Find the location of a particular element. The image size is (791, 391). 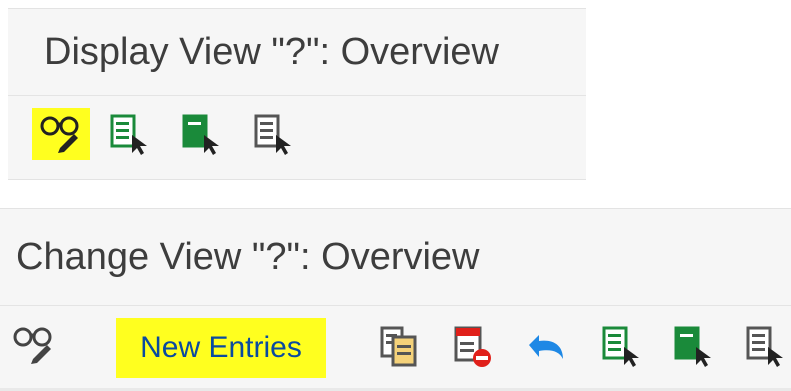

new-entries-button: New Entries is located at coordinates (221, 348).